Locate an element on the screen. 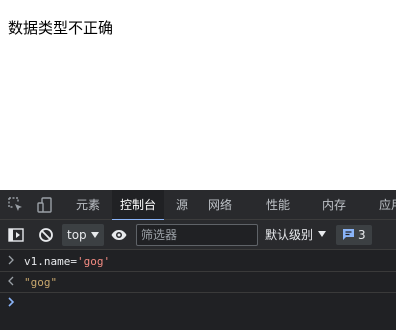 This screenshot has width=396, height=330. chevron-right-icon is located at coordinates (11, 260).